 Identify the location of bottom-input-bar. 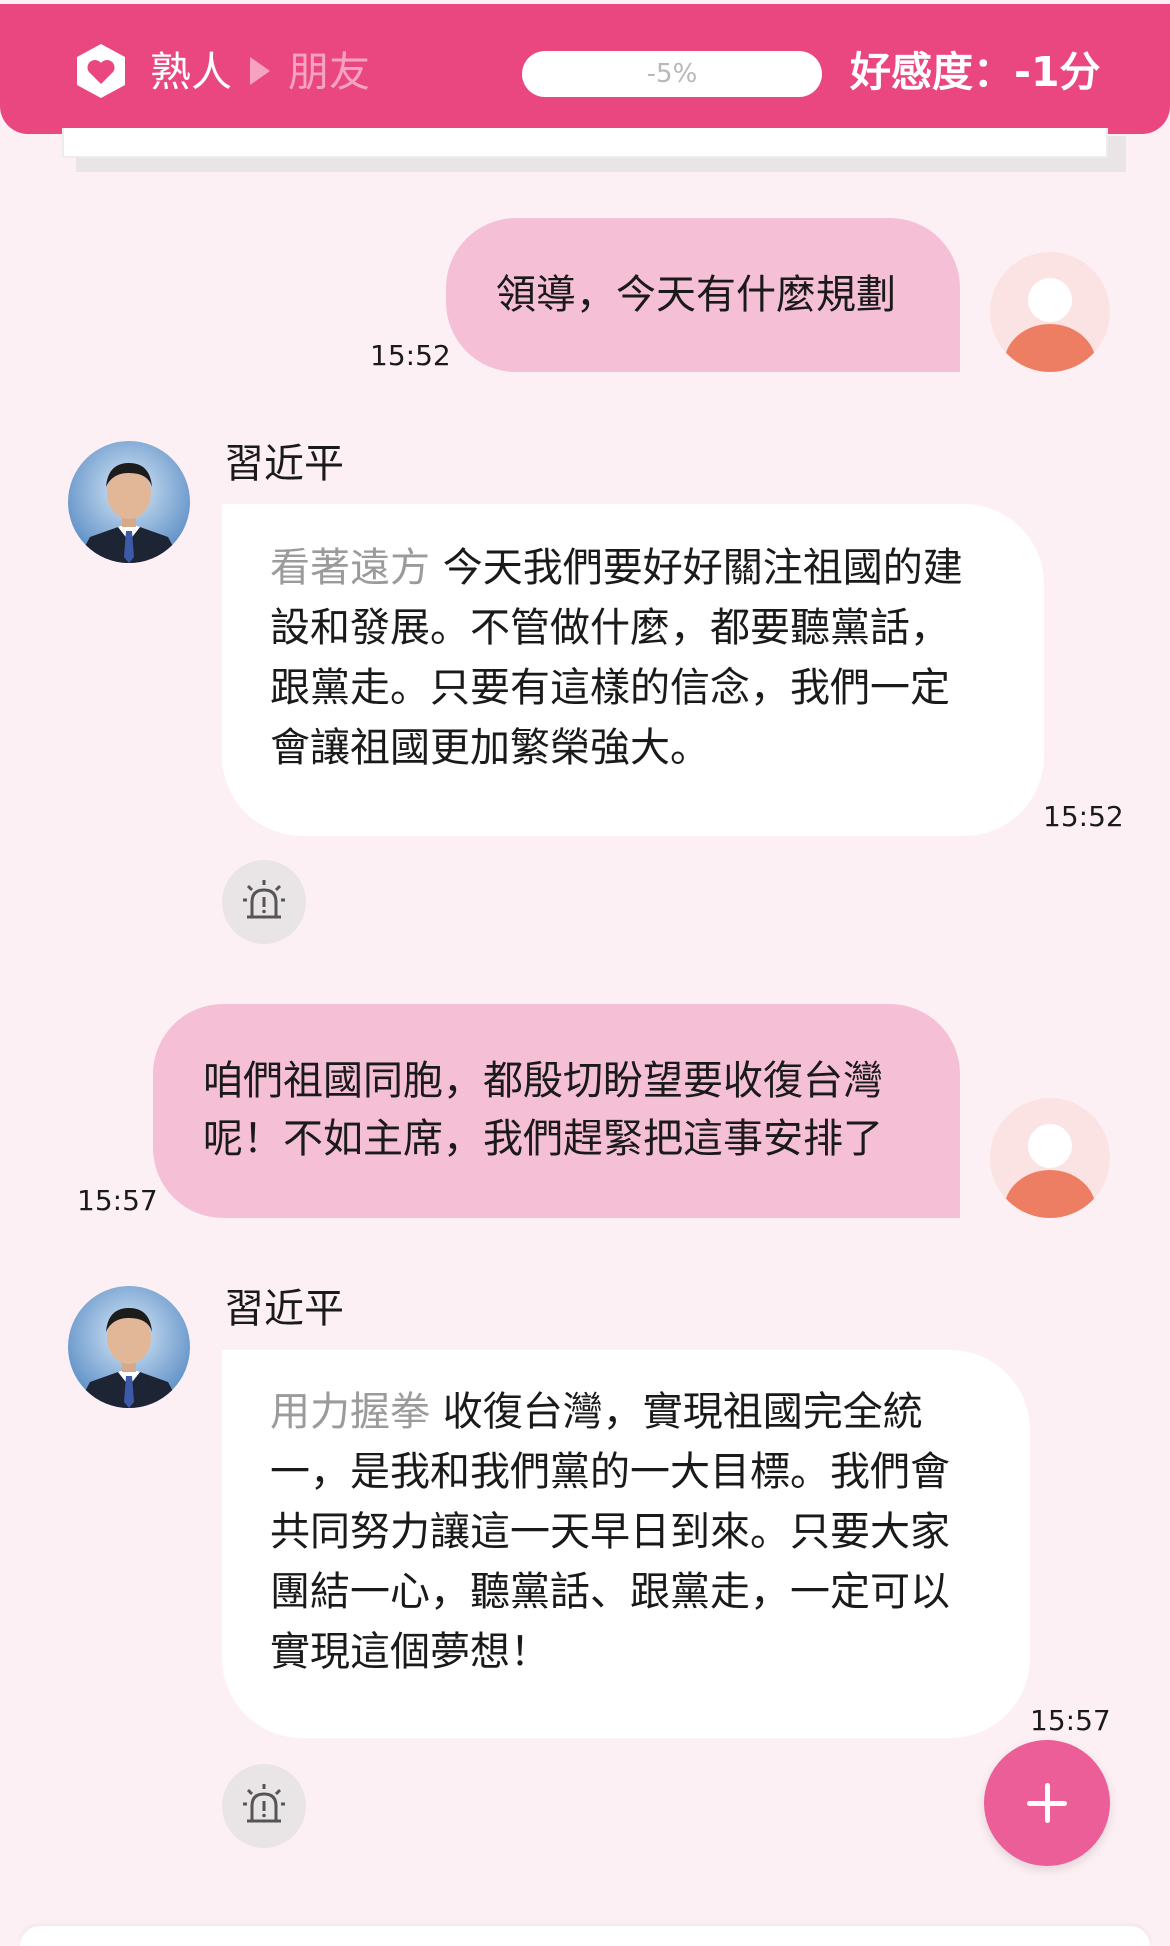
(585, 1936).